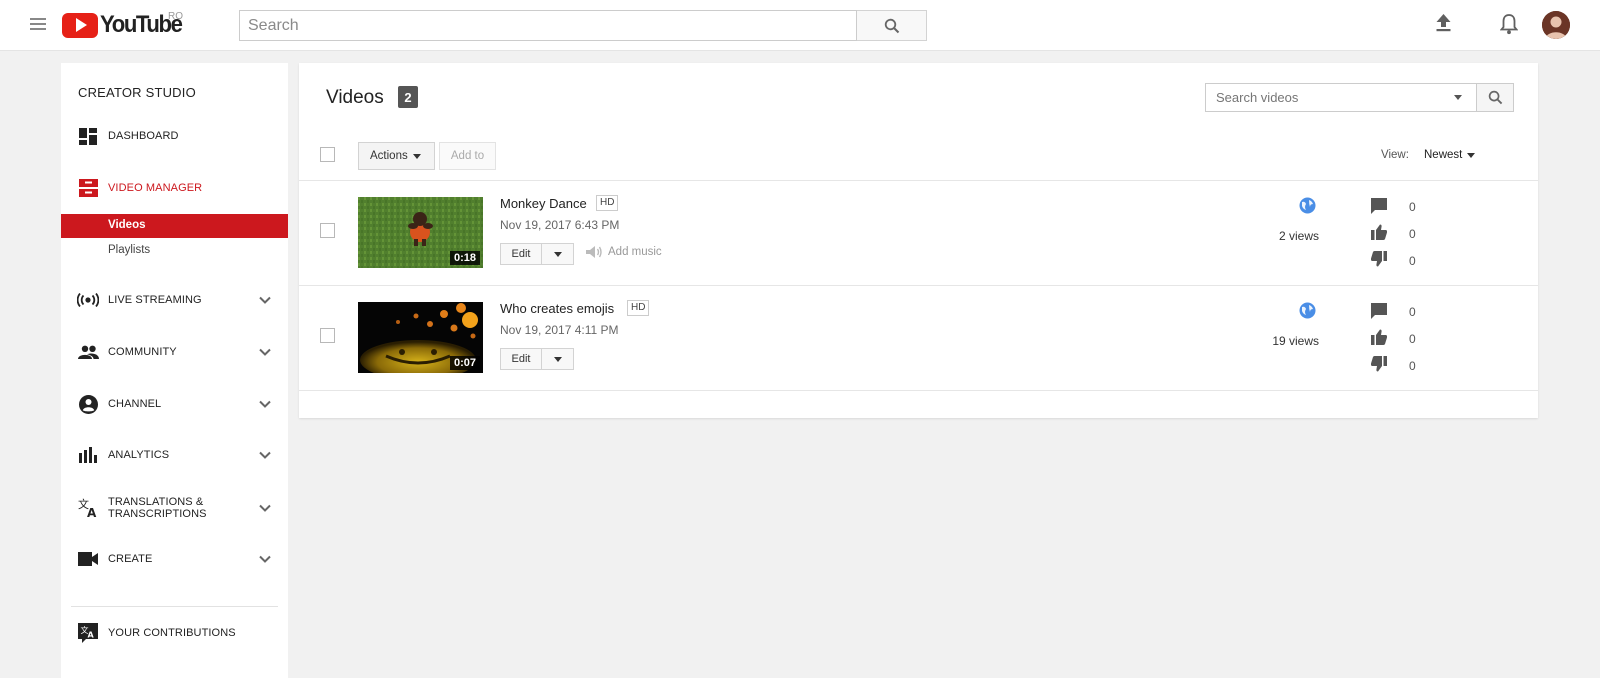  I want to click on page-title: Videos, so click(355, 97).